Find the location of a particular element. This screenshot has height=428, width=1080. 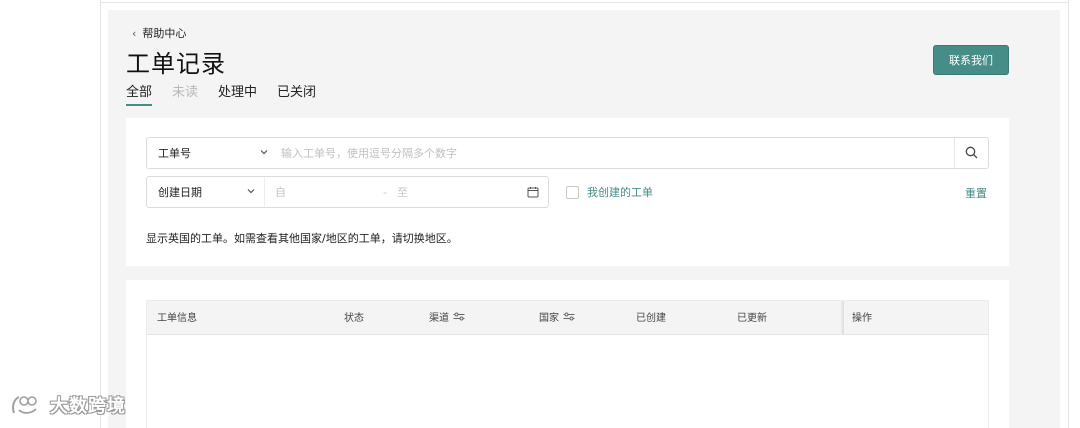

column-header-status: 状态 is located at coordinates (354, 318).